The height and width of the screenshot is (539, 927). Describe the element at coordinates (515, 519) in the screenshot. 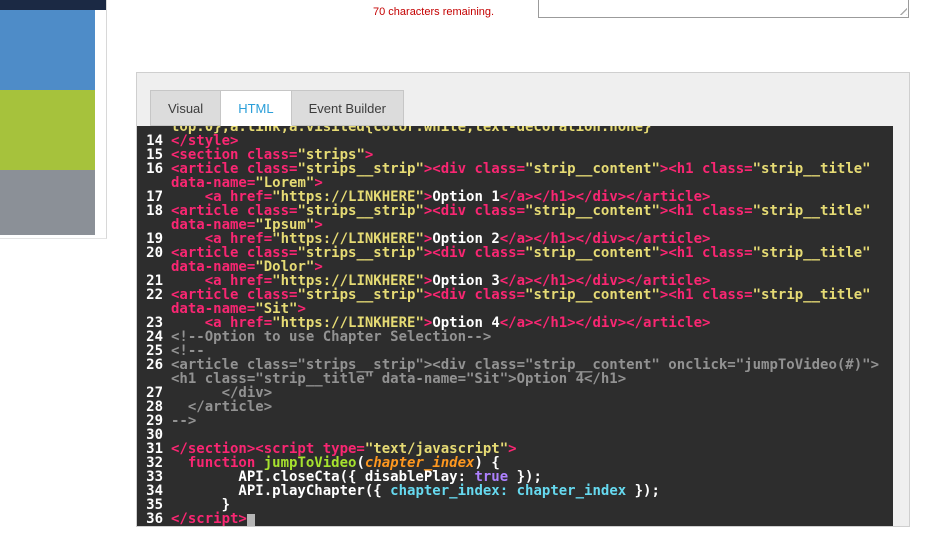

I see `code-line: 36 </script>` at that location.